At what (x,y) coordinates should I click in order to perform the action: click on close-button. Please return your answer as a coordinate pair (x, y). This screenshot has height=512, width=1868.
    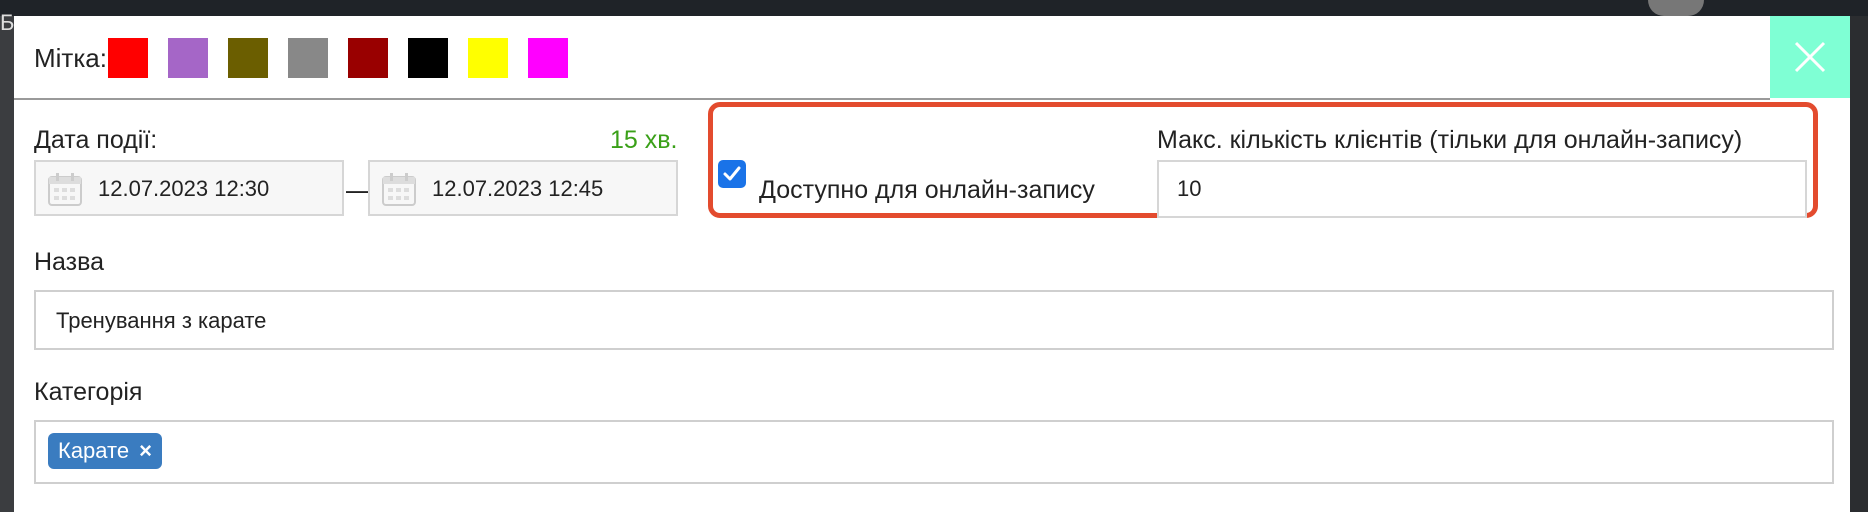
    Looking at the image, I should click on (1810, 57).